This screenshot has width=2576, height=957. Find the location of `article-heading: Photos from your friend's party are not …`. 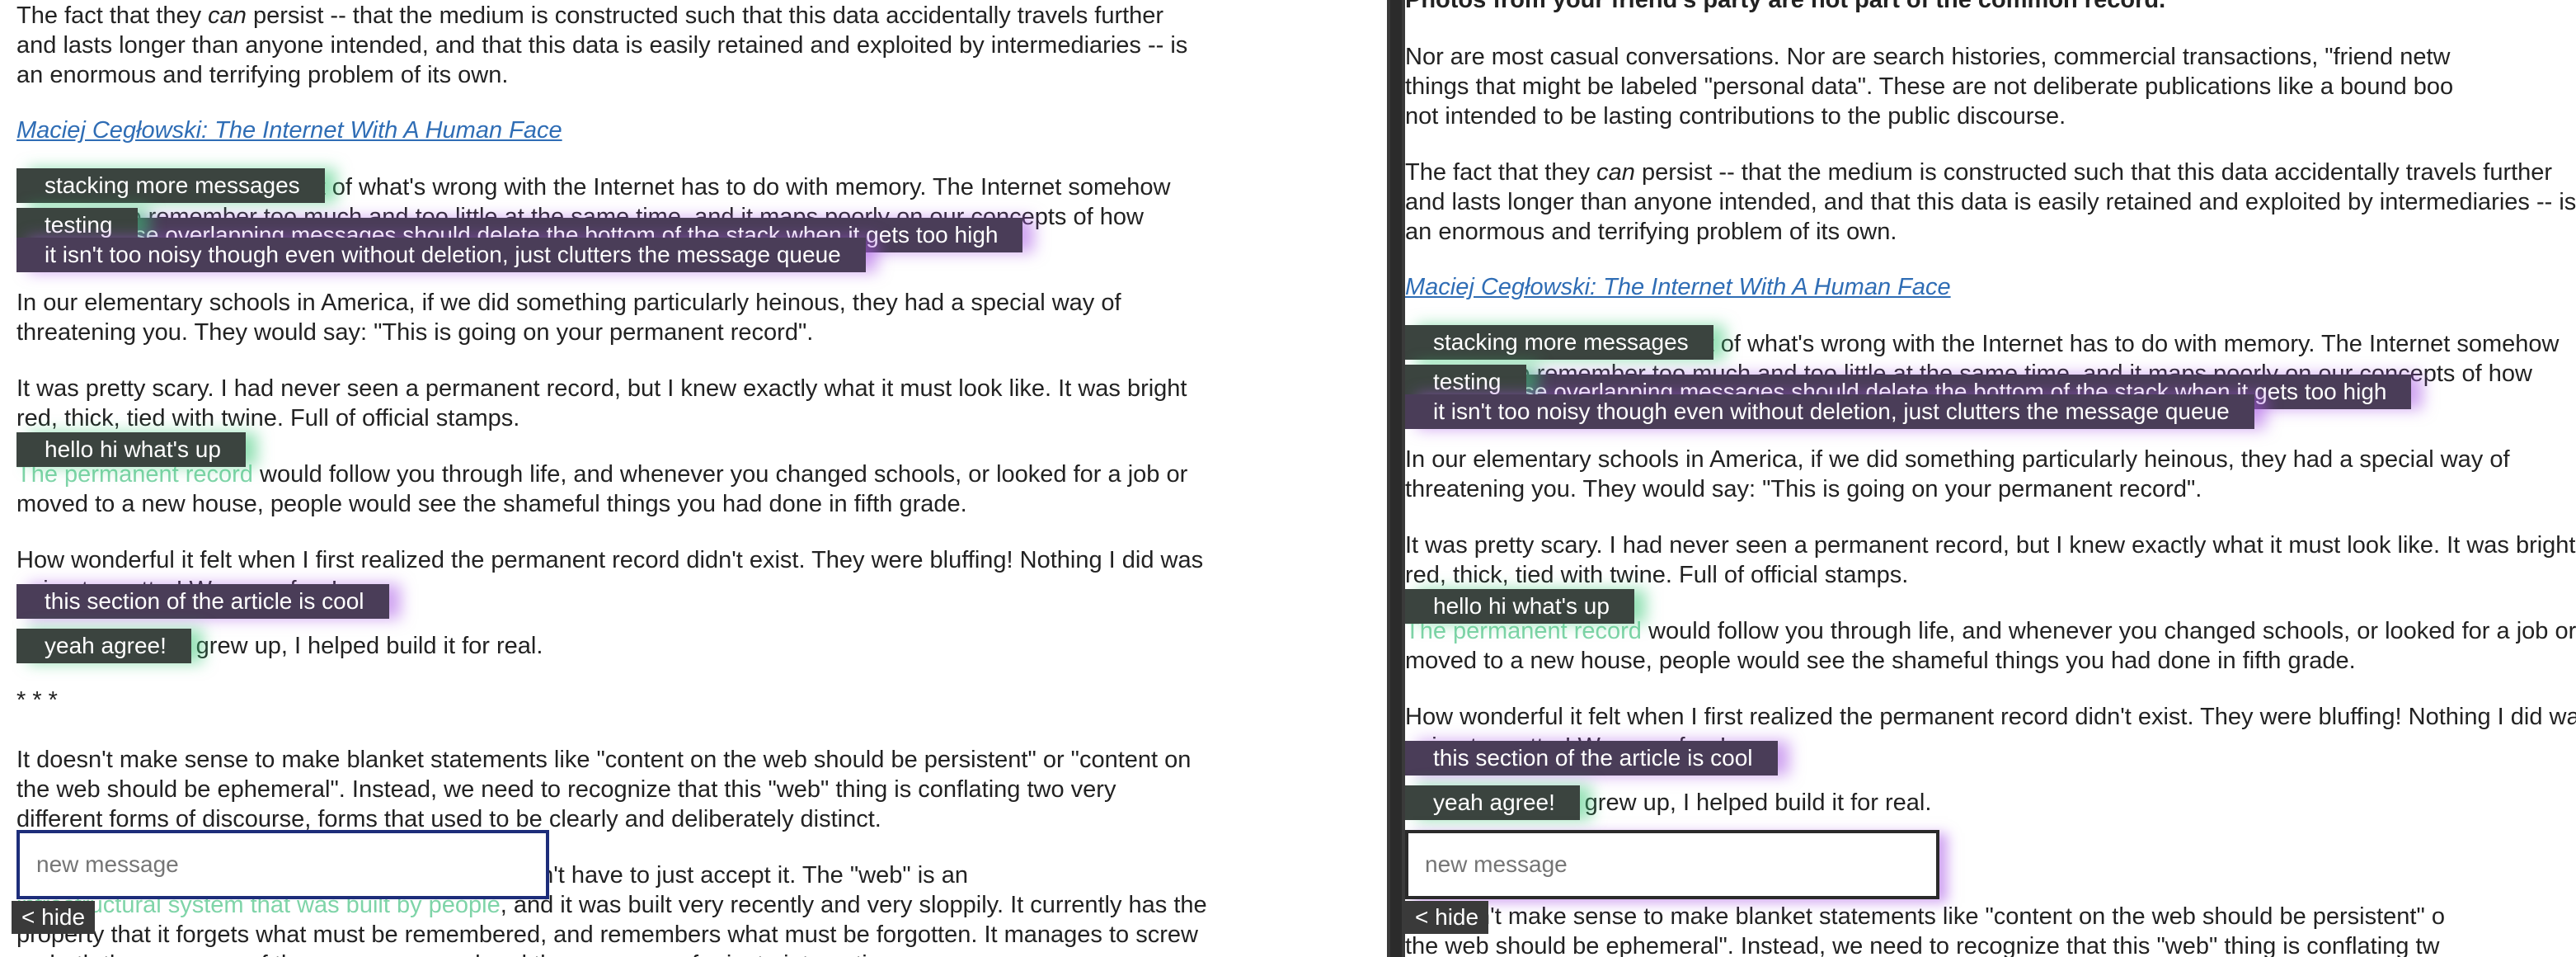

article-heading: Photos from your friend's party are not … is located at coordinates (1785, 6).